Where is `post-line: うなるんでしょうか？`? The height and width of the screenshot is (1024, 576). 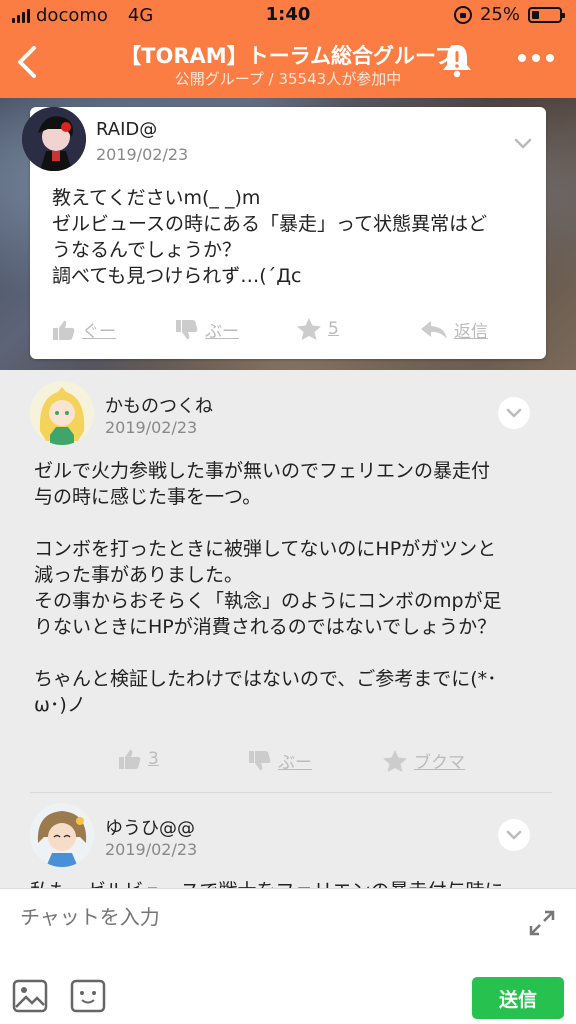
post-line: うなるんでしょうか？ is located at coordinates (147, 250).